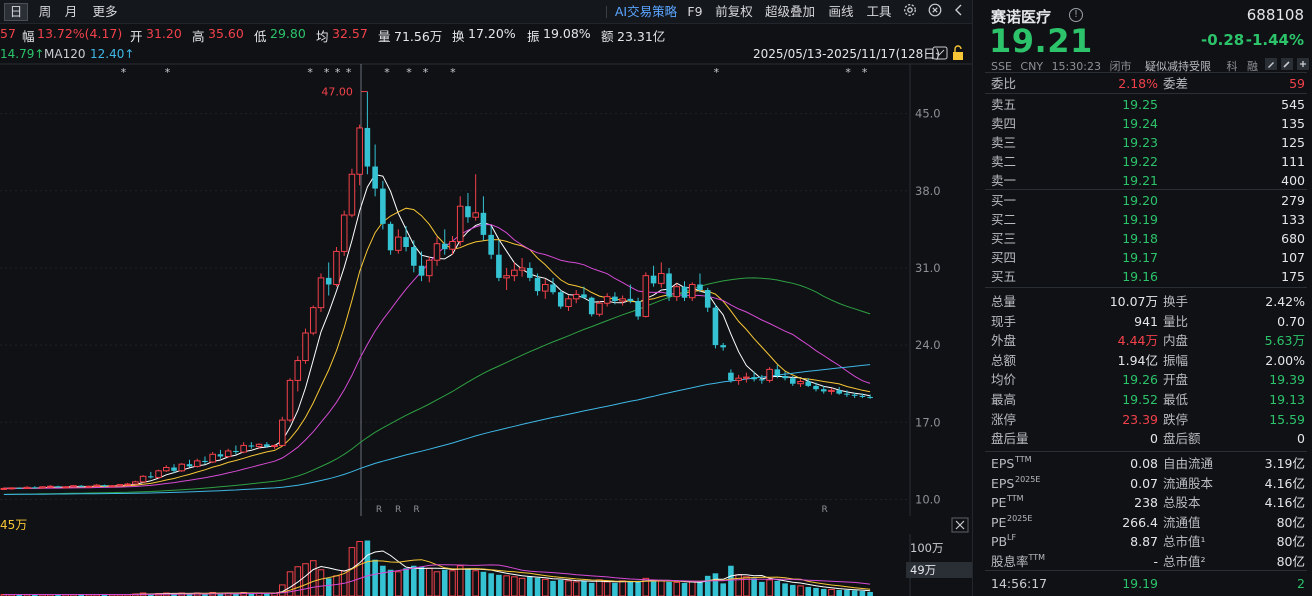  I want to click on volume-chart: 45万 100万 49万, so click(486, 556).